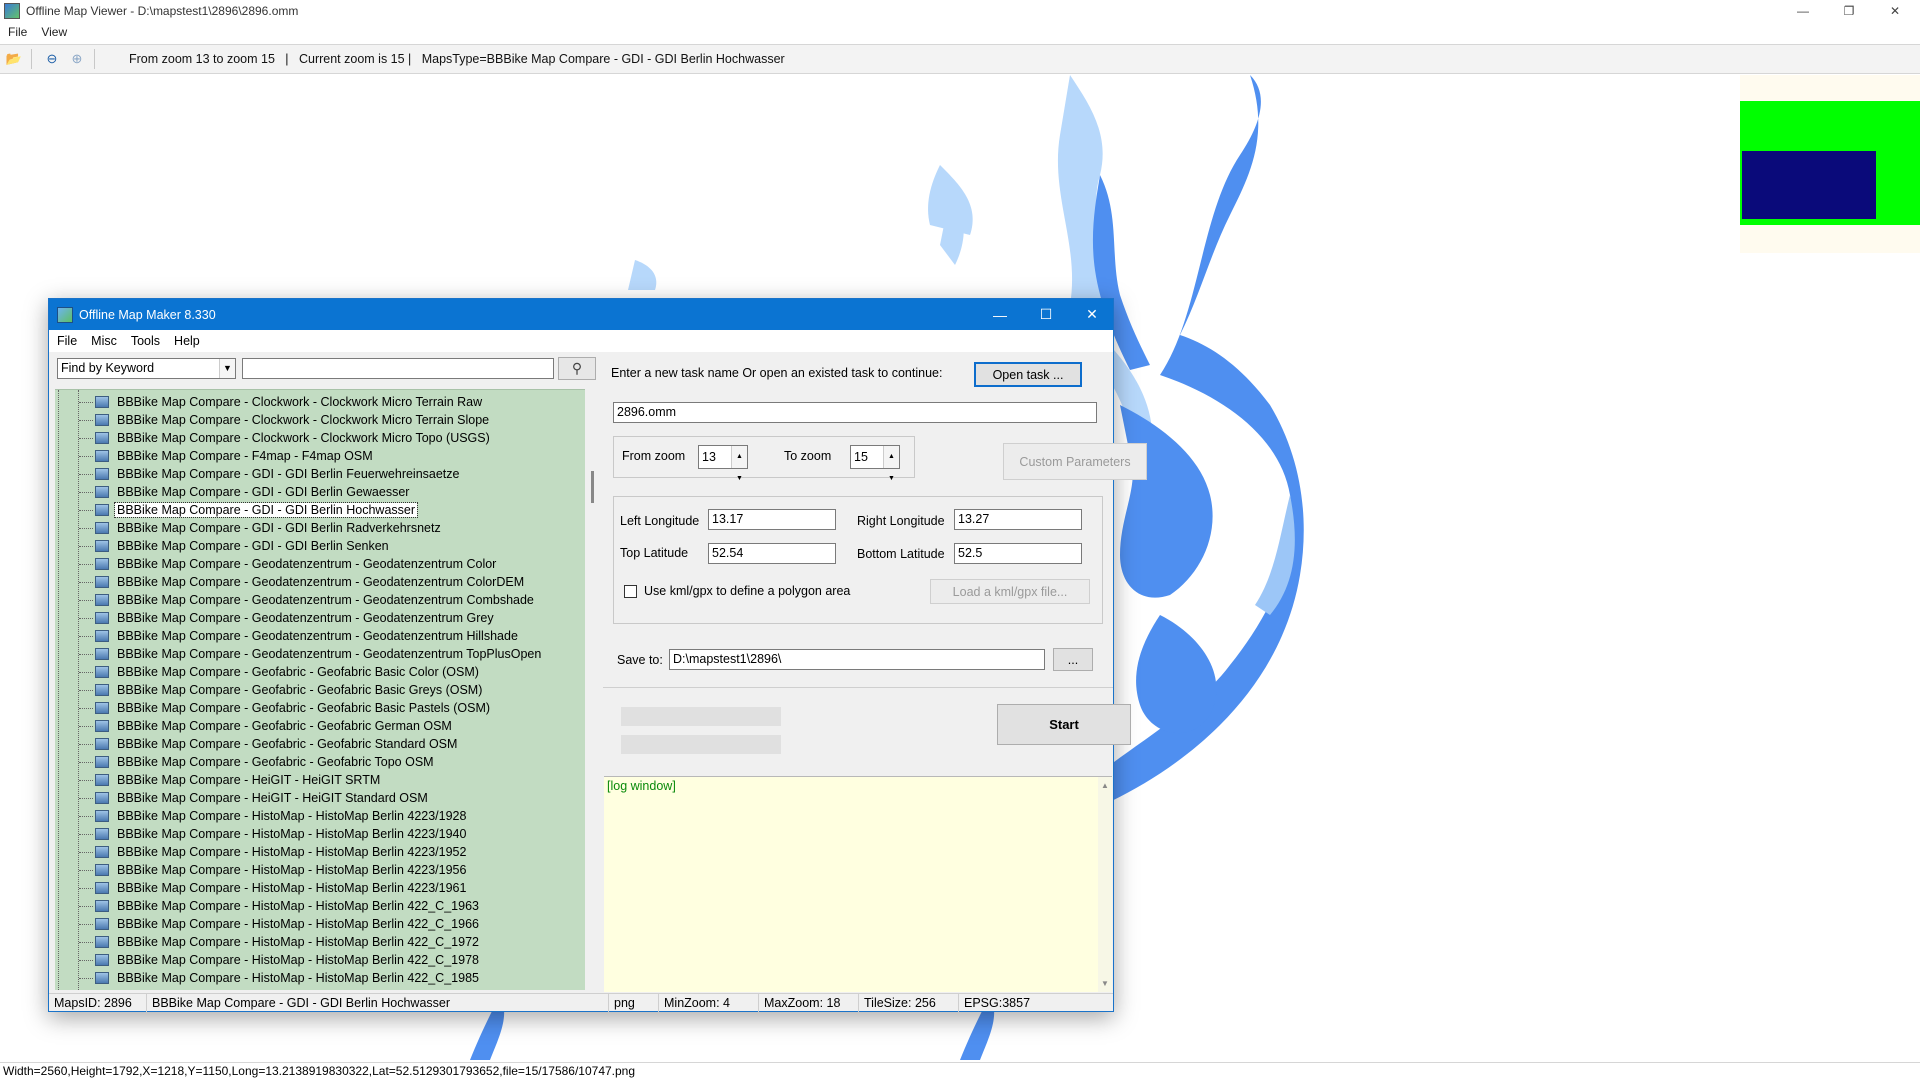 The height and width of the screenshot is (1080, 1920). What do you see at coordinates (855, 412) in the screenshot?
I see `task-name-input: 2896.omm` at bounding box center [855, 412].